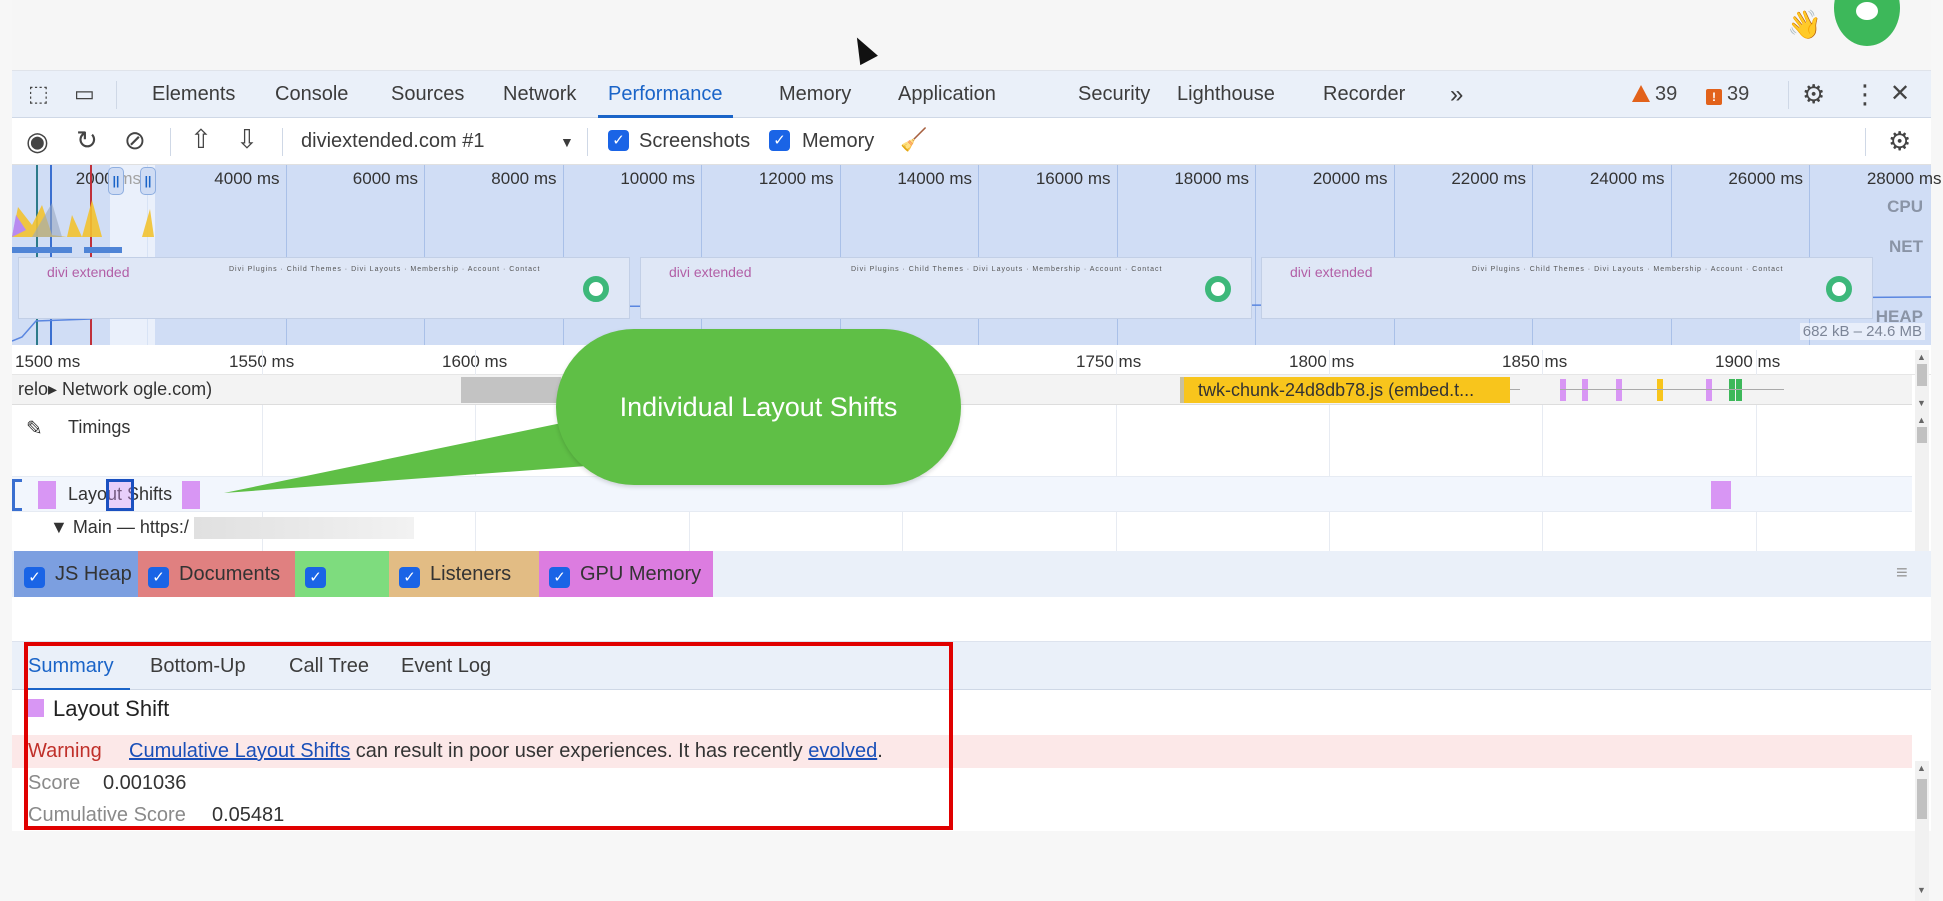  What do you see at coordinates (1865, 94) in the screenshot?
I see `more-options-icon: ⋮` at bounding box center [1865, 94].